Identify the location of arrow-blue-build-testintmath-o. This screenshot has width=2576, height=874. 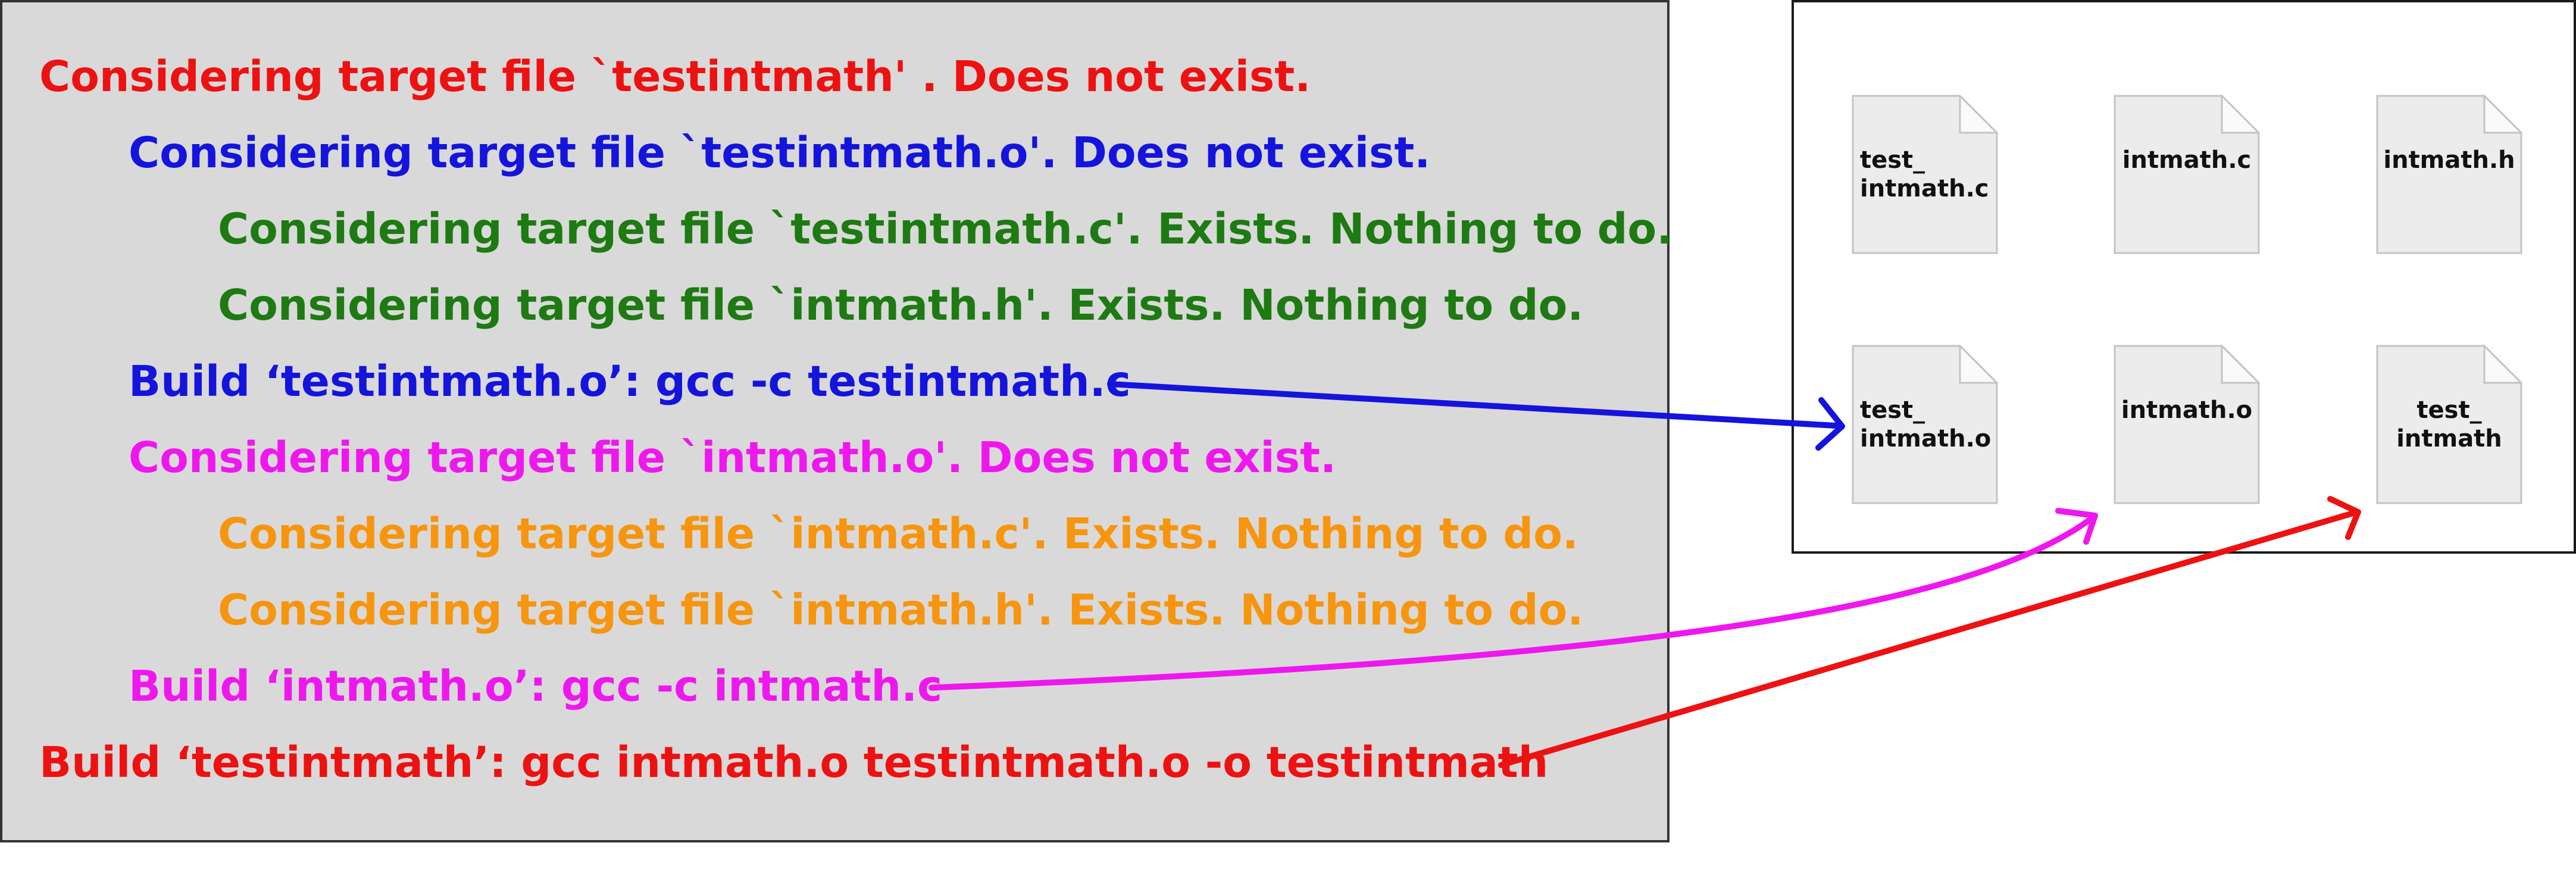
(1476, 416).